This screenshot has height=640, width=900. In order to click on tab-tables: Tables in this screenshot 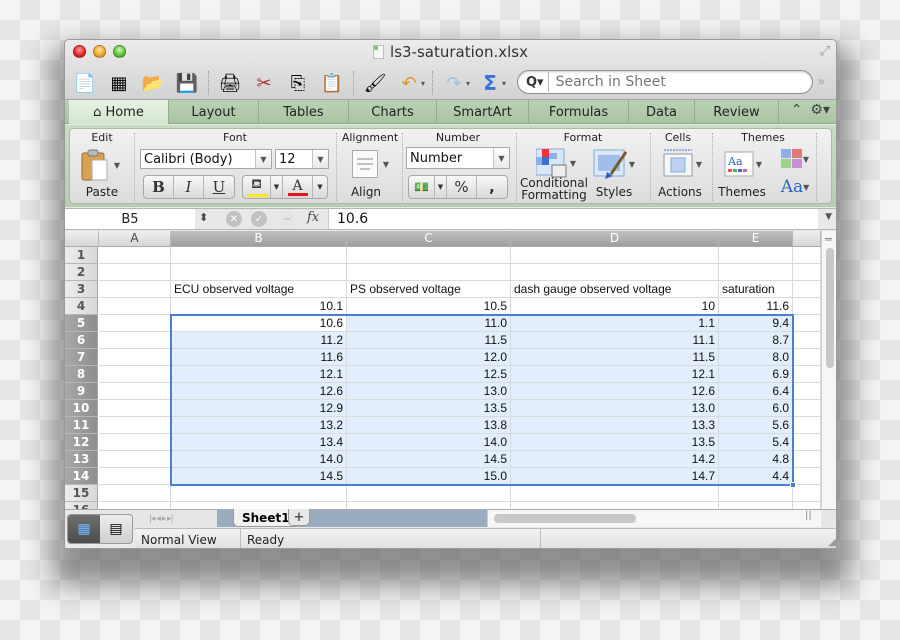, I will do `click(304, 112)`.